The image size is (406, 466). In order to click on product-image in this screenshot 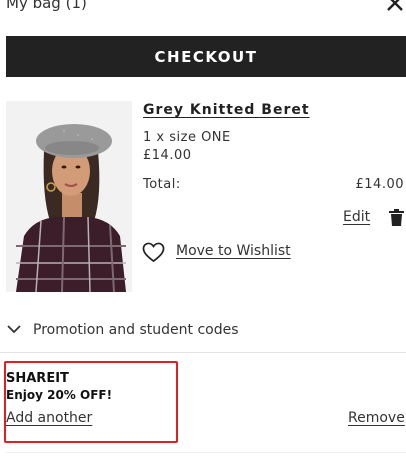, I will do `click(69, 196)`.